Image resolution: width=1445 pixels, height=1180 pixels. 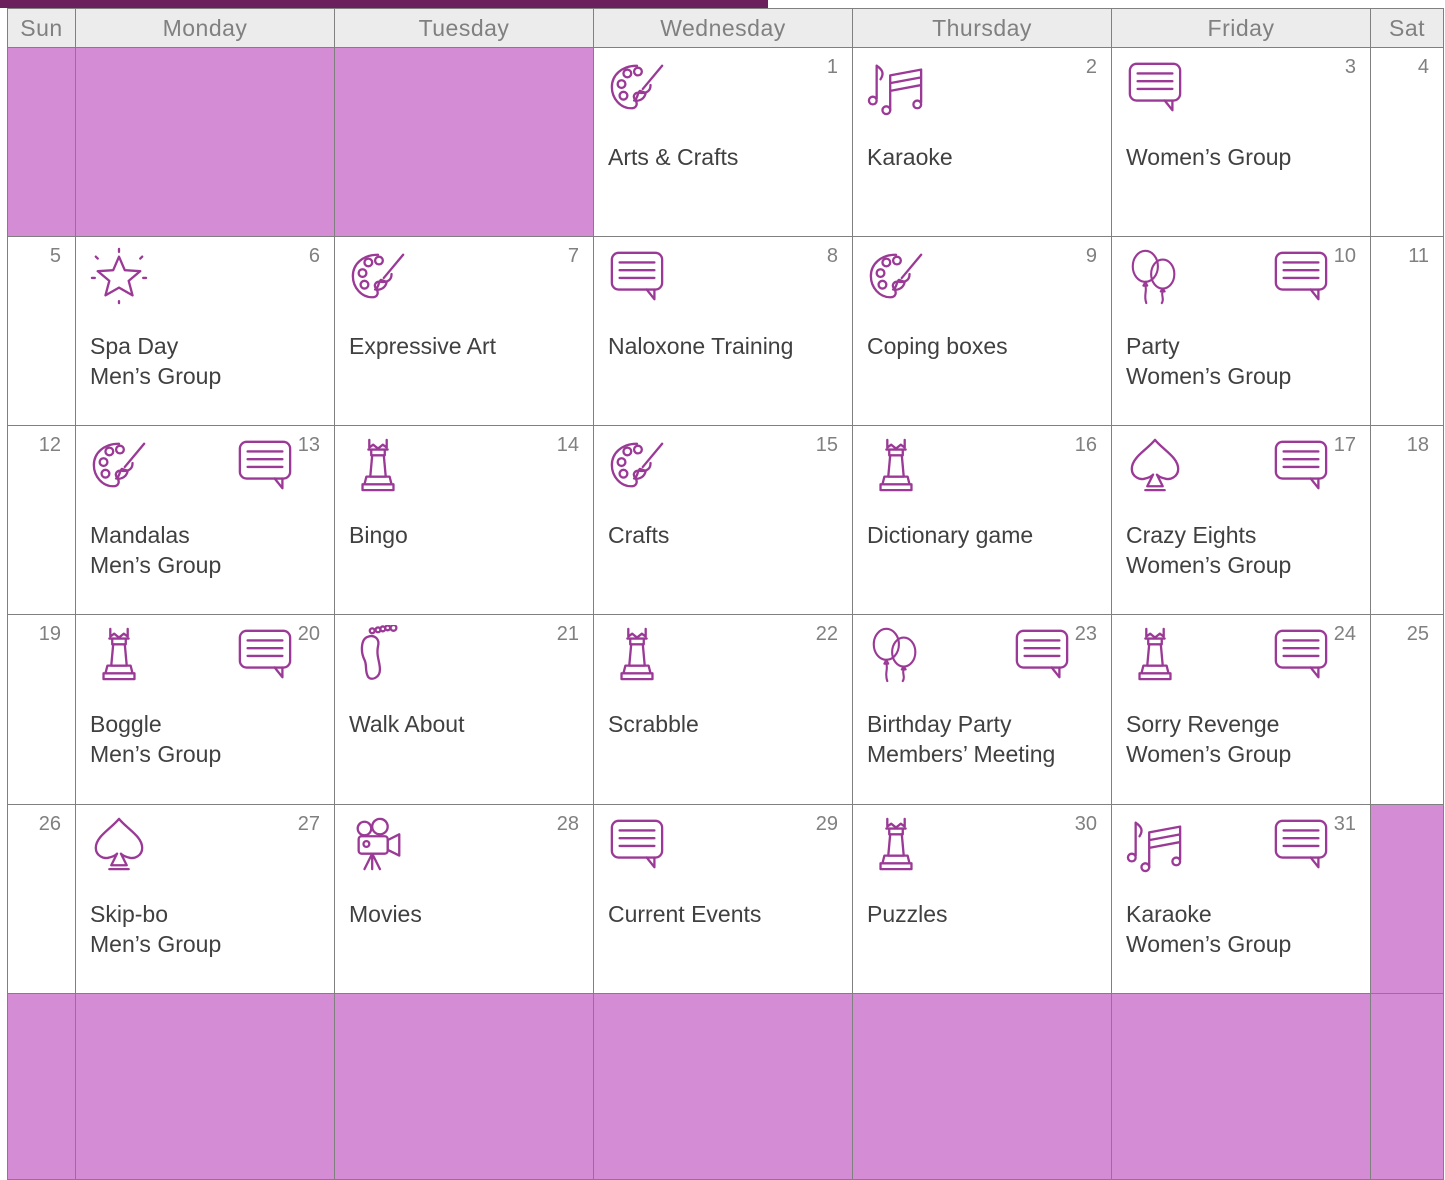 I want to click on day-cell: 31 Karaoke Women’s Group, so click(x=1241, y=898).